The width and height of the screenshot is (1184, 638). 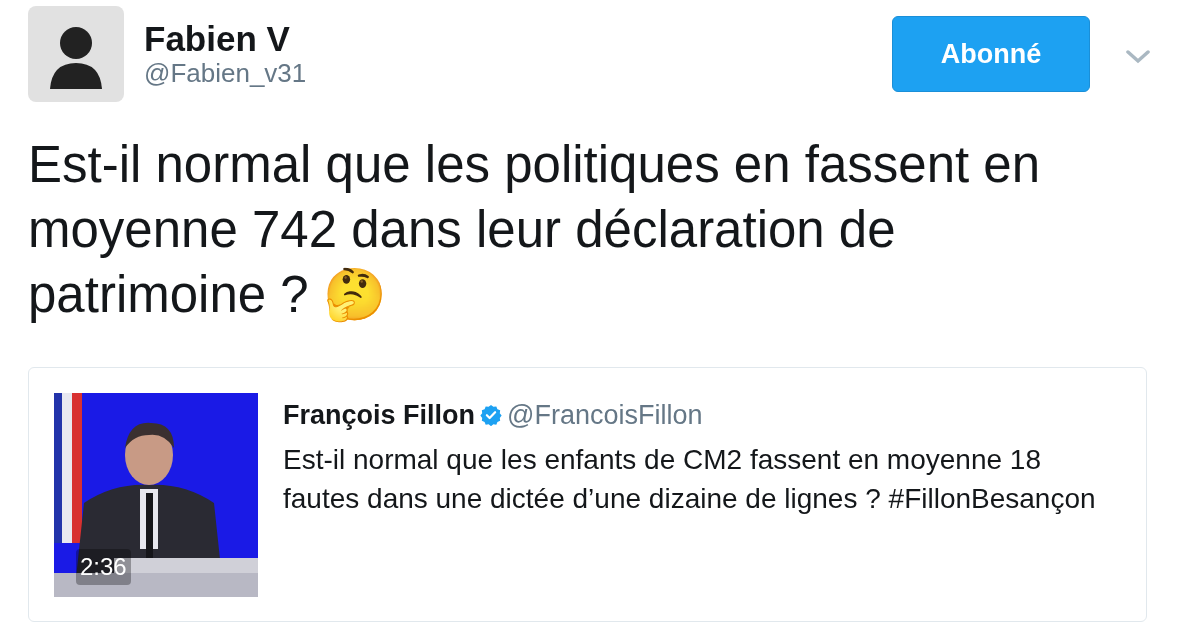 What do you see at coordinates (225, 73) in the screenshot?
I see `author-handle: @Fabien_v31` at bounding box center [225, 73].